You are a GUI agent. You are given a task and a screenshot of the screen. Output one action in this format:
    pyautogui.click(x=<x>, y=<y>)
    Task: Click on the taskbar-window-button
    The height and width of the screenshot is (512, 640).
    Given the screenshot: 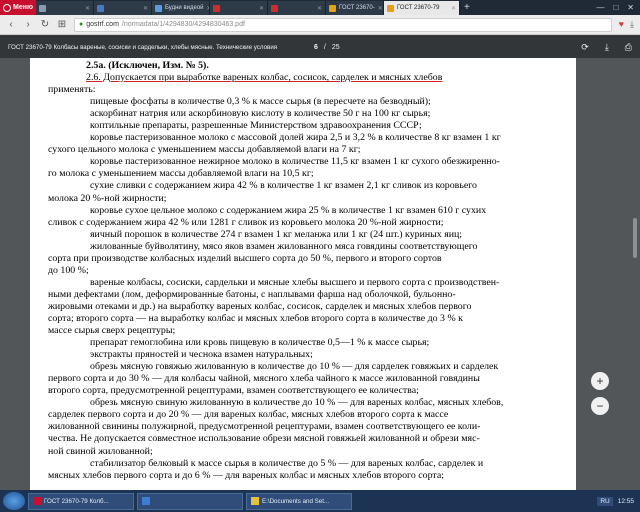 What is the action you would take?
    pyautogui.click(x=190, y=501)
    